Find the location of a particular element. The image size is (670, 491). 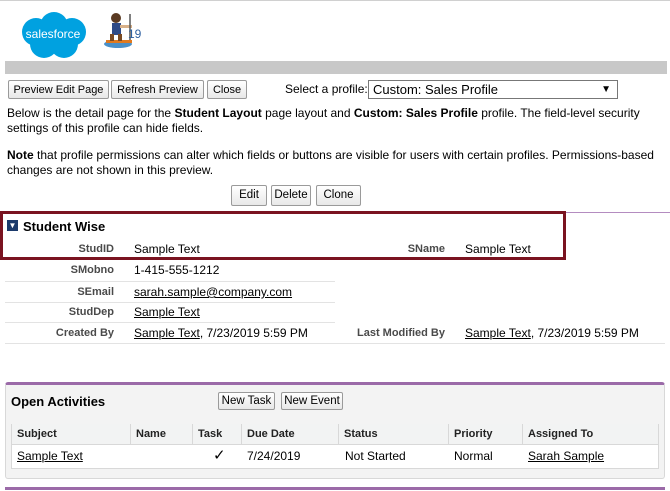

delete-button: Delete is located at coordinates (291, 195).